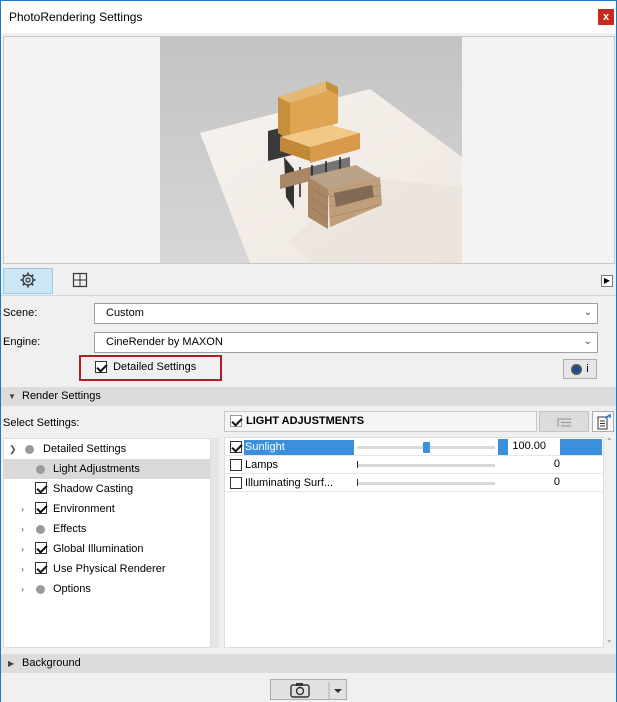 This screenshot has height=702, width=617. I want to click on light-list-scrollbar: ⌃ ⌄, so click(610, 542).